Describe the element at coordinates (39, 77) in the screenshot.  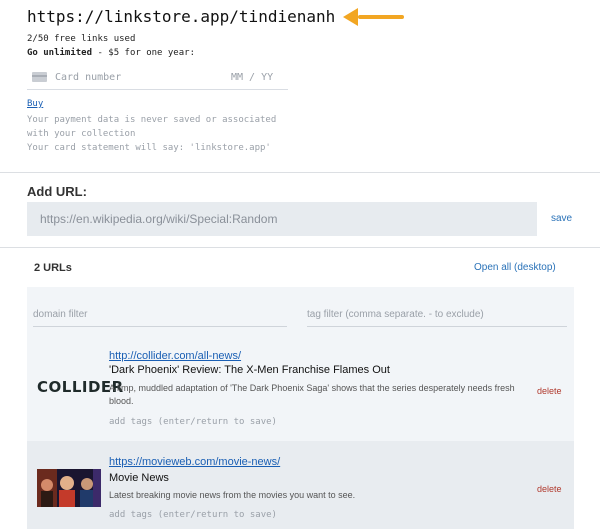
I see `credit-card-icon` at that location.